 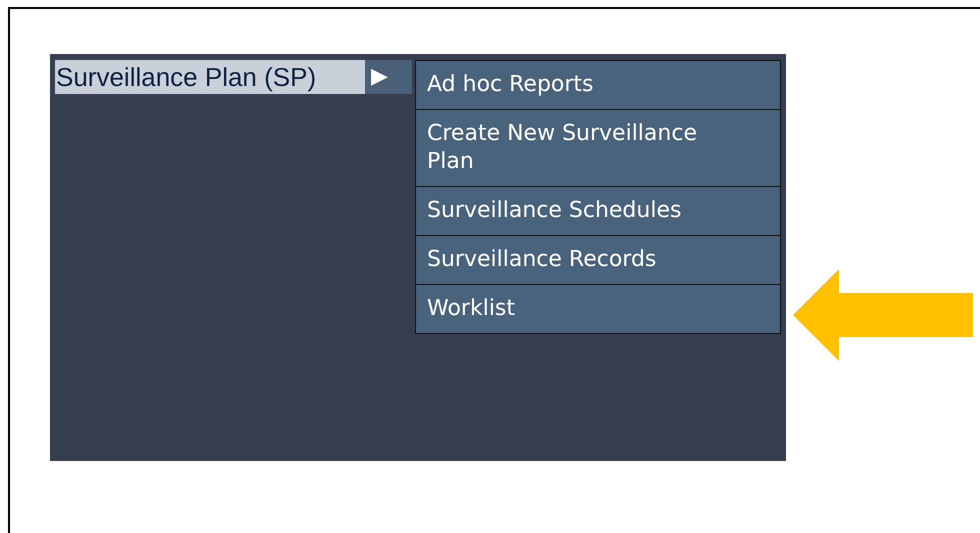 I want to click on submenu-item: Surveillance Records, so click(x=598, y=259).